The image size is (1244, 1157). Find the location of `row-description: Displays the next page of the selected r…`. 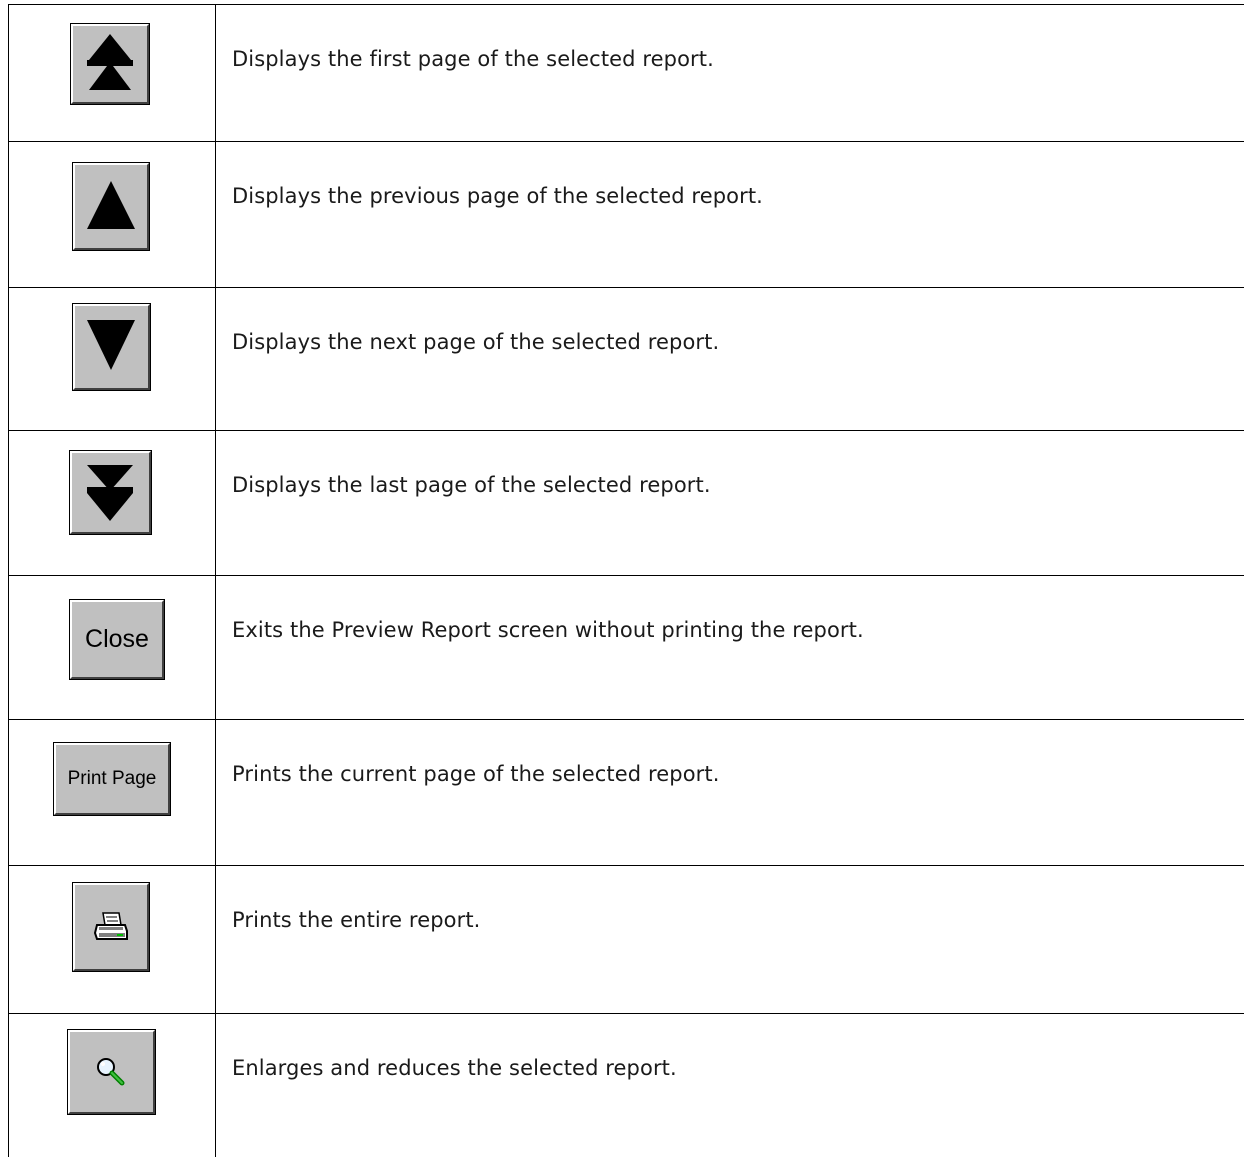

row-description: Displays the next page of the selected r… is located at coordinates (730, 359).